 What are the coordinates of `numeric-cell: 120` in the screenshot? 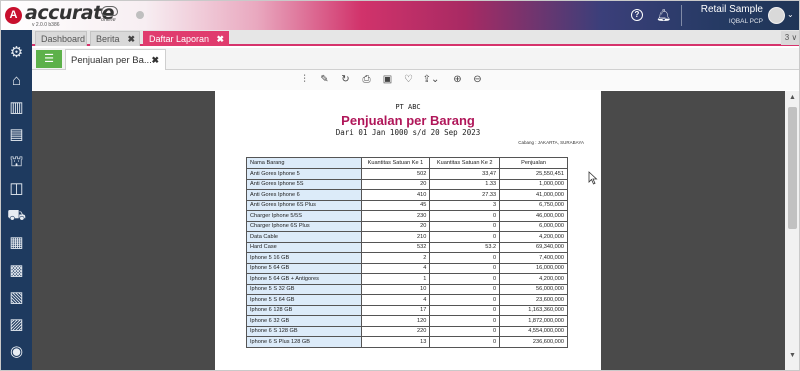 It's located at (395, 321).